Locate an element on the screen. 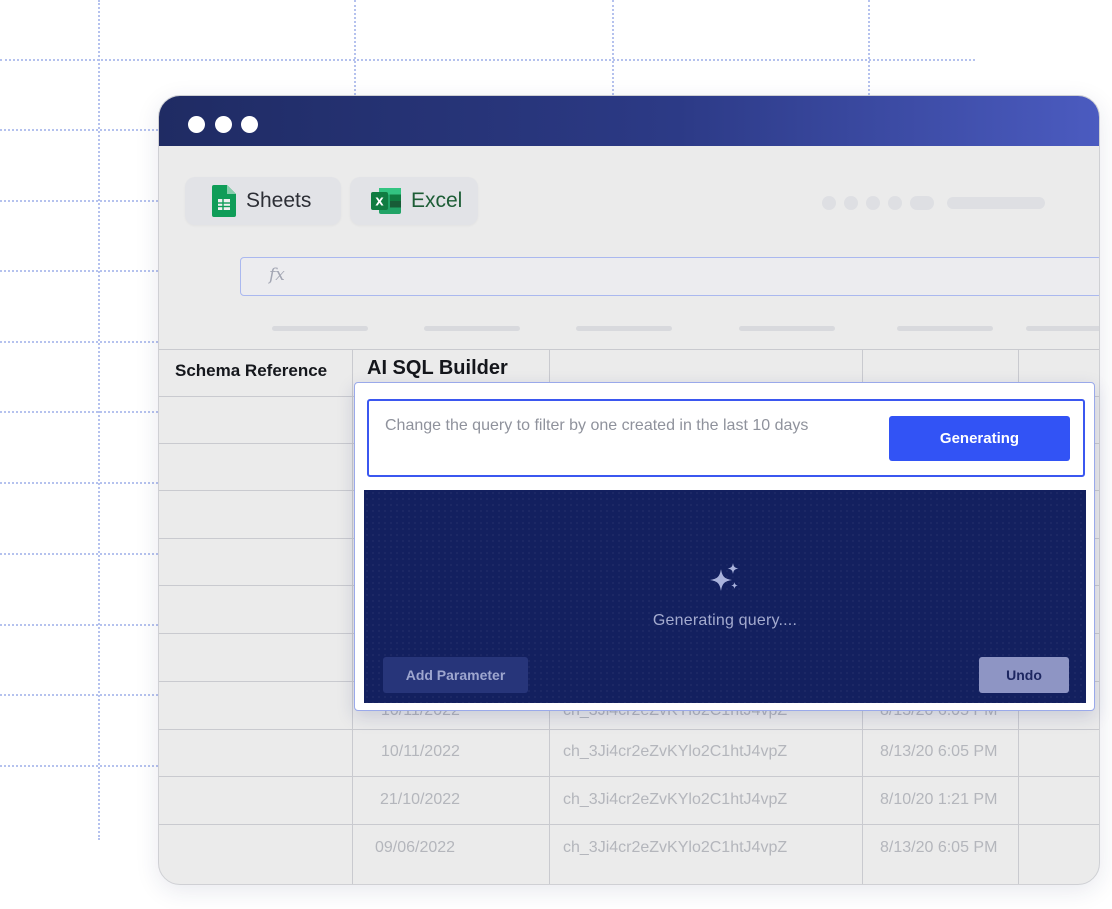 Image resolution: width=1112 pixels, height=909 pixels. title-bar is located at coordinates (629, 121).